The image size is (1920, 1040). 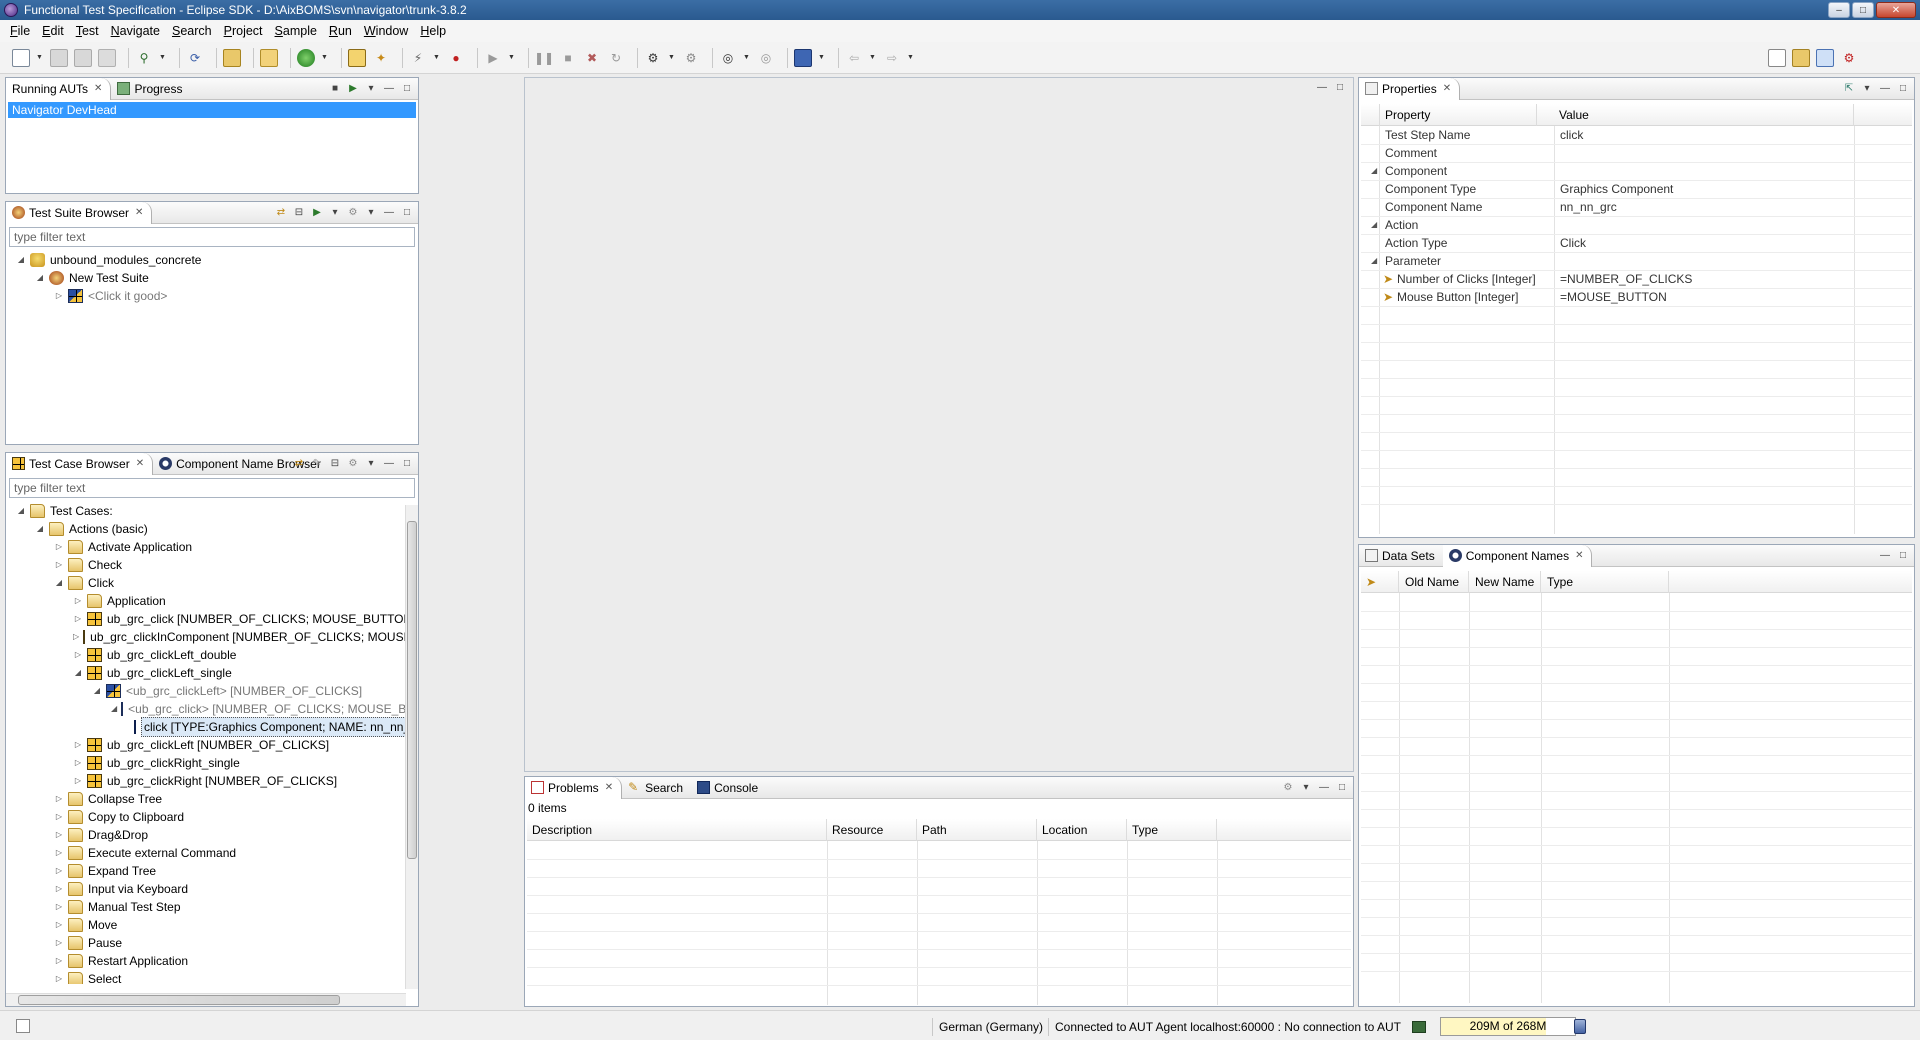 What do you see at coordinates (212, 601) in the screenshot?
I see `tree-node-category: ▷ Application` at bounding box center [212, 601].